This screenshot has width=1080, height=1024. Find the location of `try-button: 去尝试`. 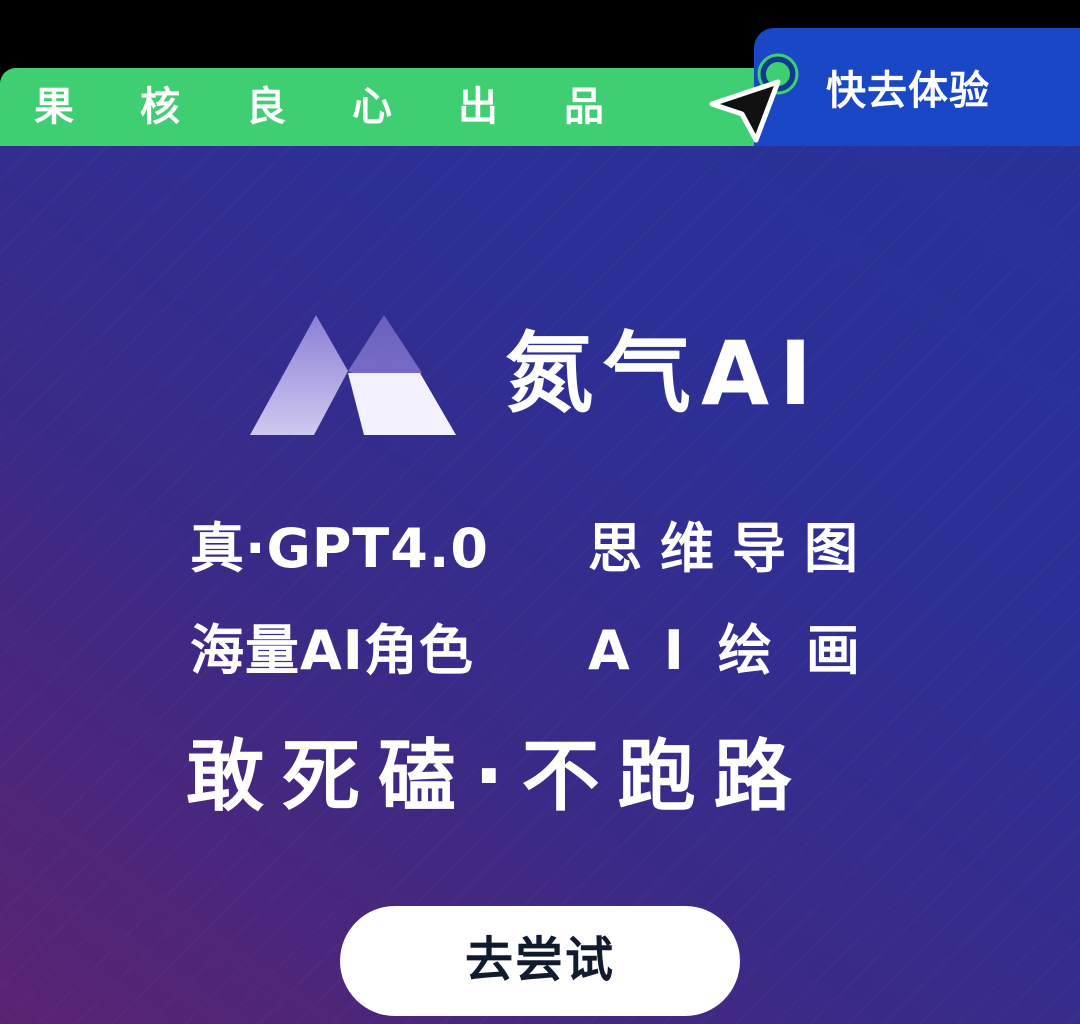

try-button: 去尝试 is located at coordinates (540, 961).